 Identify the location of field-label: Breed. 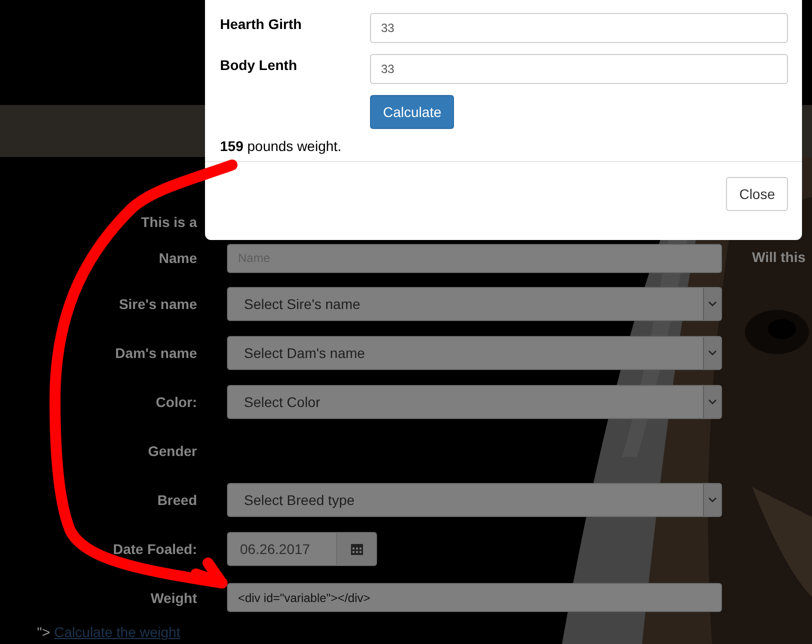
(177, 500).